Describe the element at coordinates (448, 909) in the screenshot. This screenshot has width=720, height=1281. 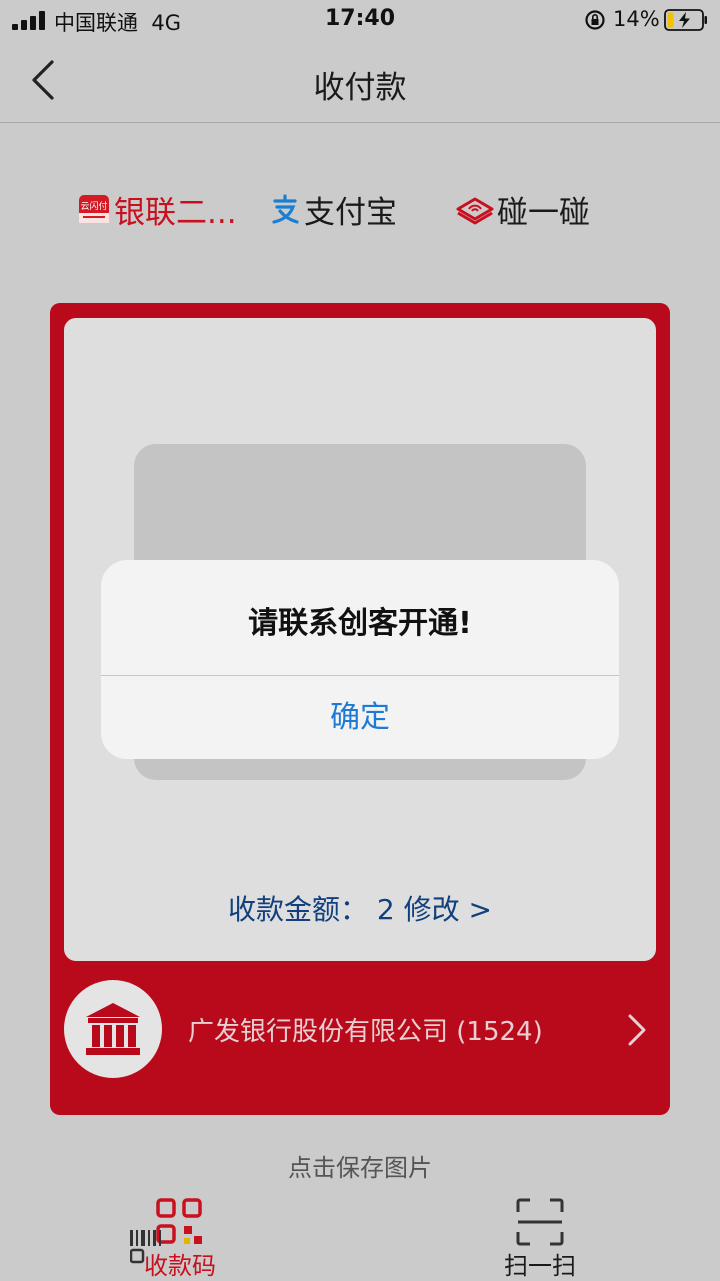
I see `edit-amount-link: 修改 >` at that location.